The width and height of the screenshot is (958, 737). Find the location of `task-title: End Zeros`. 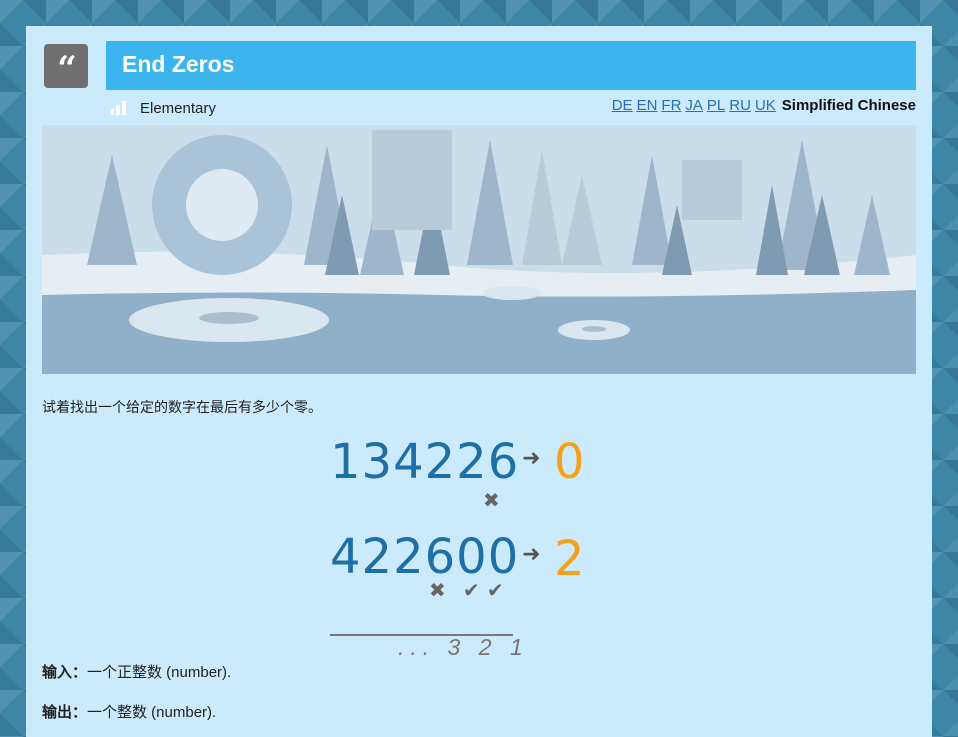

task-title: End Zeros is located at coordinates (178, 64).